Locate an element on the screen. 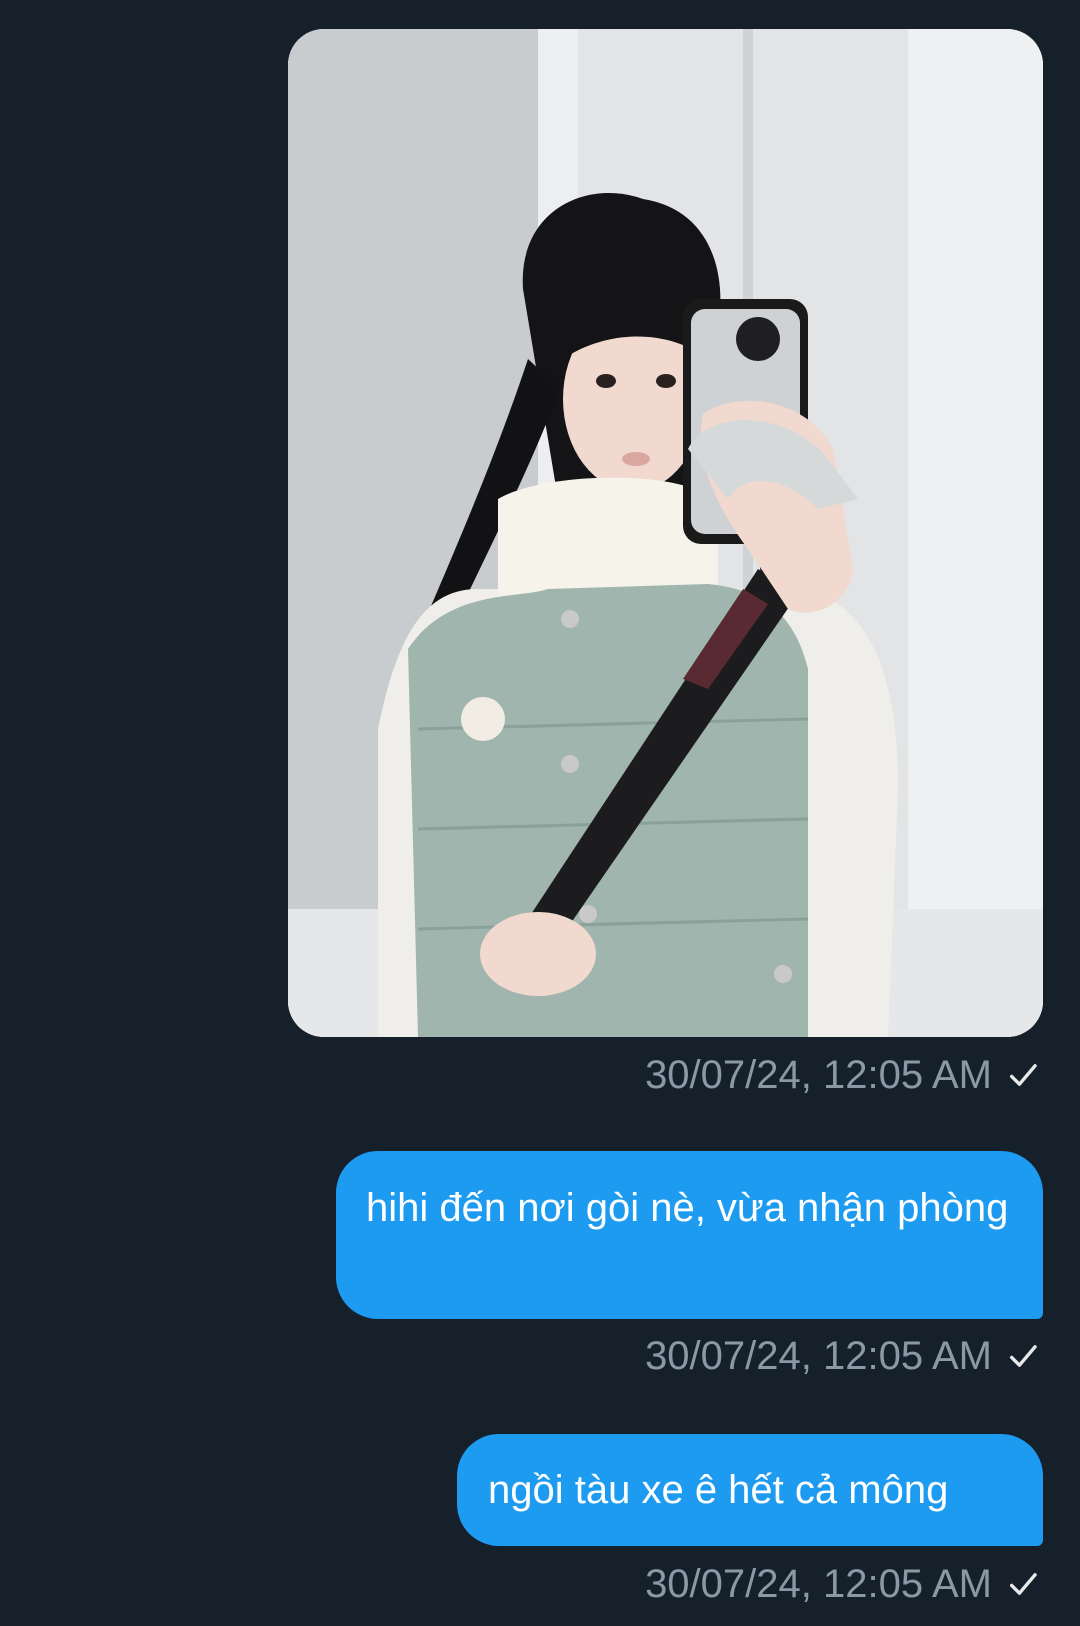  sent-message-bubble: hihi đến nơi gòi nè, vừa nhận phòng is located at coordinates (689, 1235).